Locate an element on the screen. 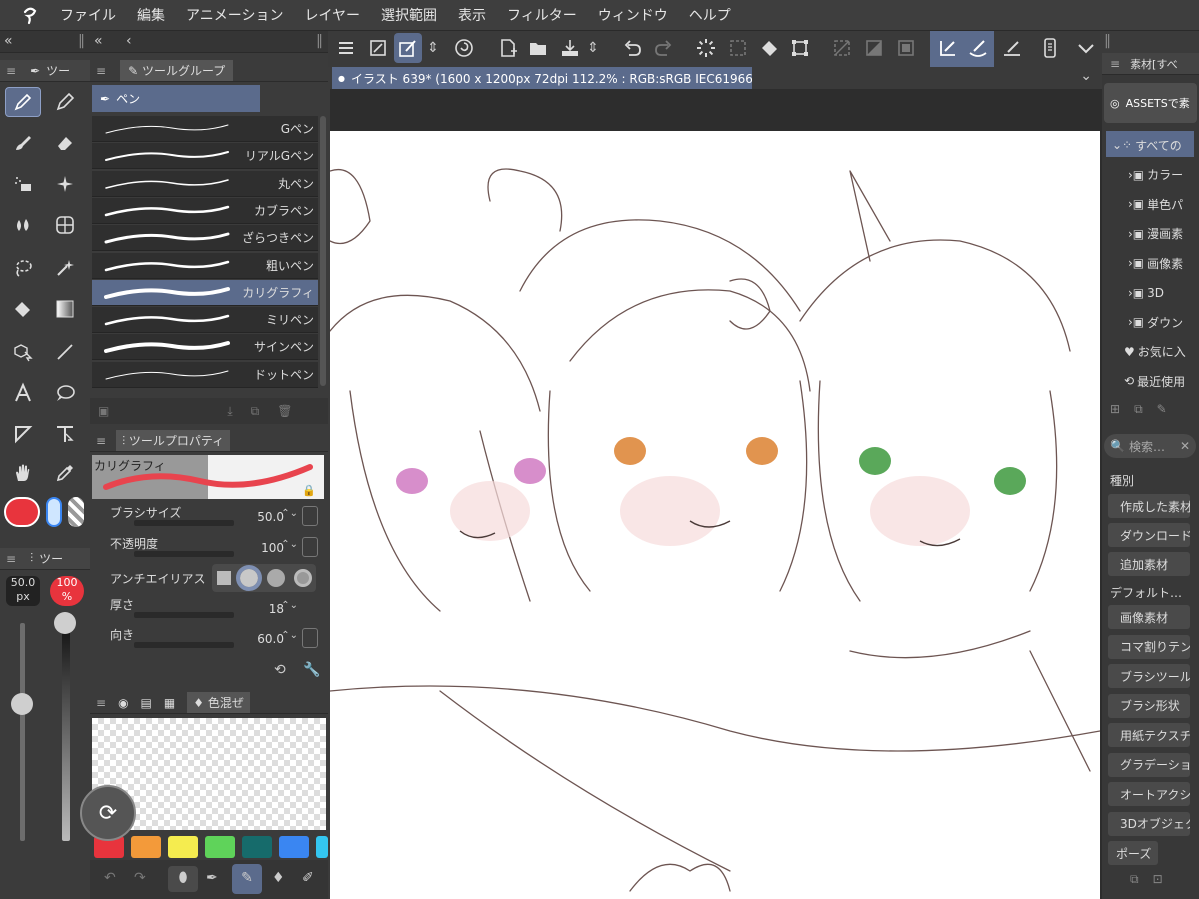 The height and width of the screenshot is (899, 1199). menu-layer: レイヤー is located at coordinates (332, 15).